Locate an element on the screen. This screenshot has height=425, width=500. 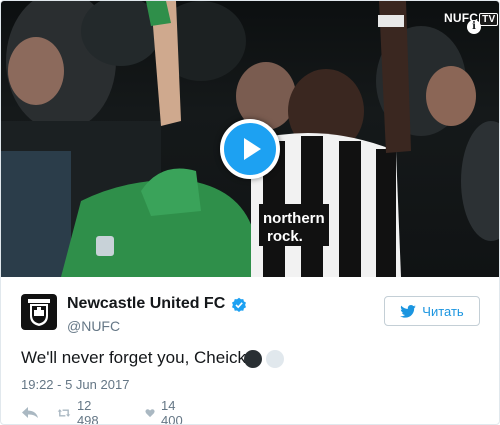
svg-text: northern is located at coordinates (294, 218).